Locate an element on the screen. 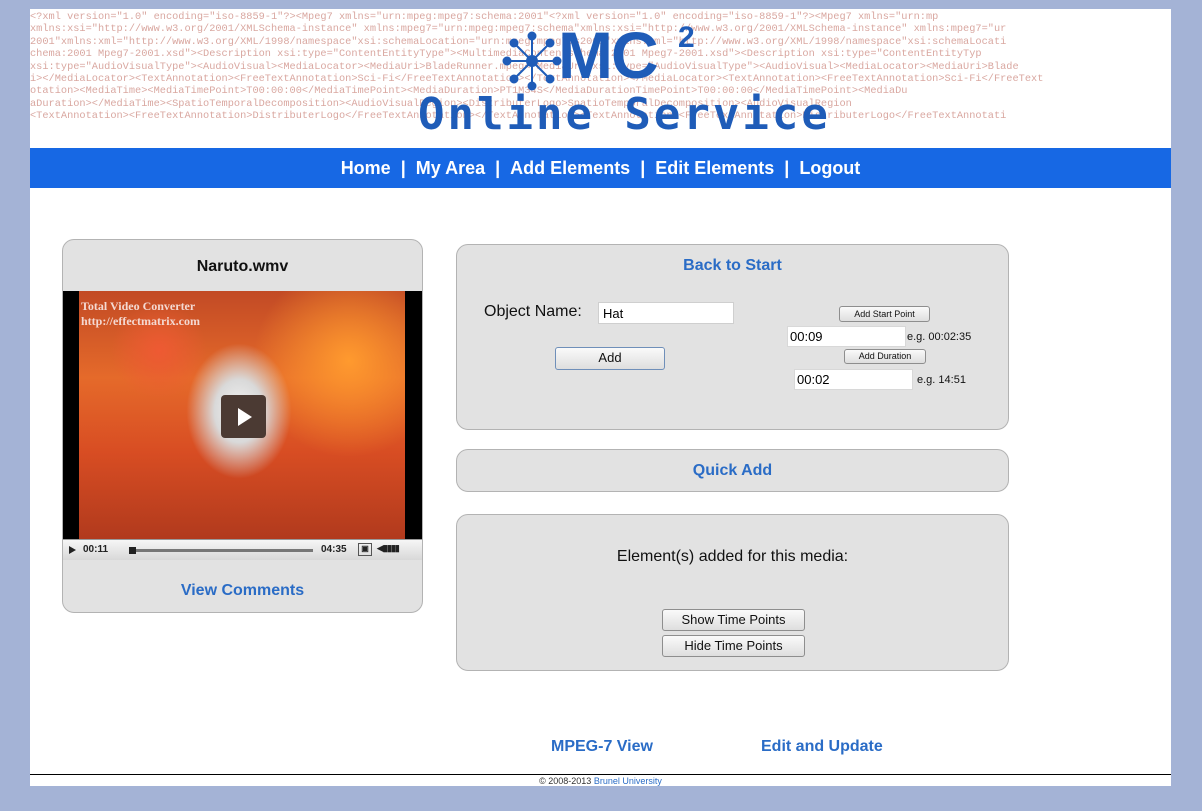 Image resolution: width=1202 pixels, height=811 pixels. nav-add-elements: Add Elements is located at coordinates (570, 168).